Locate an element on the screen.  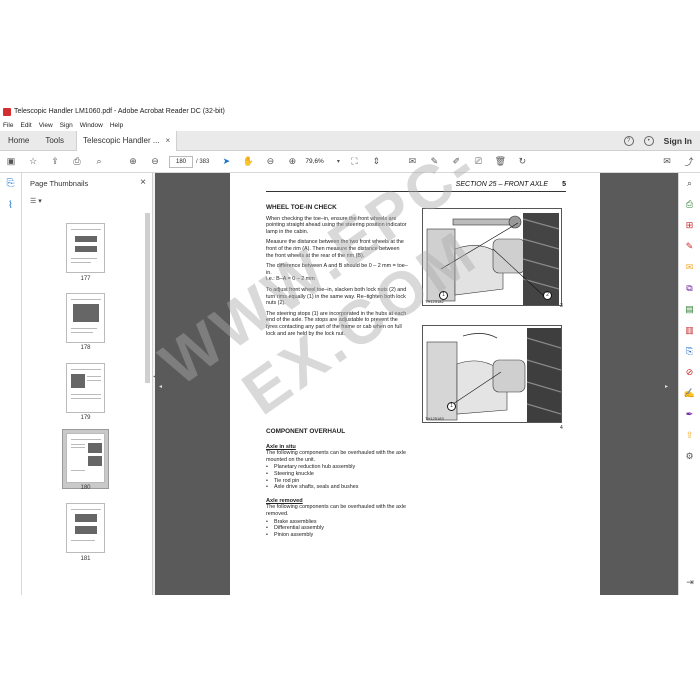
section-title: SECTION 25 – FRONT AXLE is located at coordinates (501, 184).